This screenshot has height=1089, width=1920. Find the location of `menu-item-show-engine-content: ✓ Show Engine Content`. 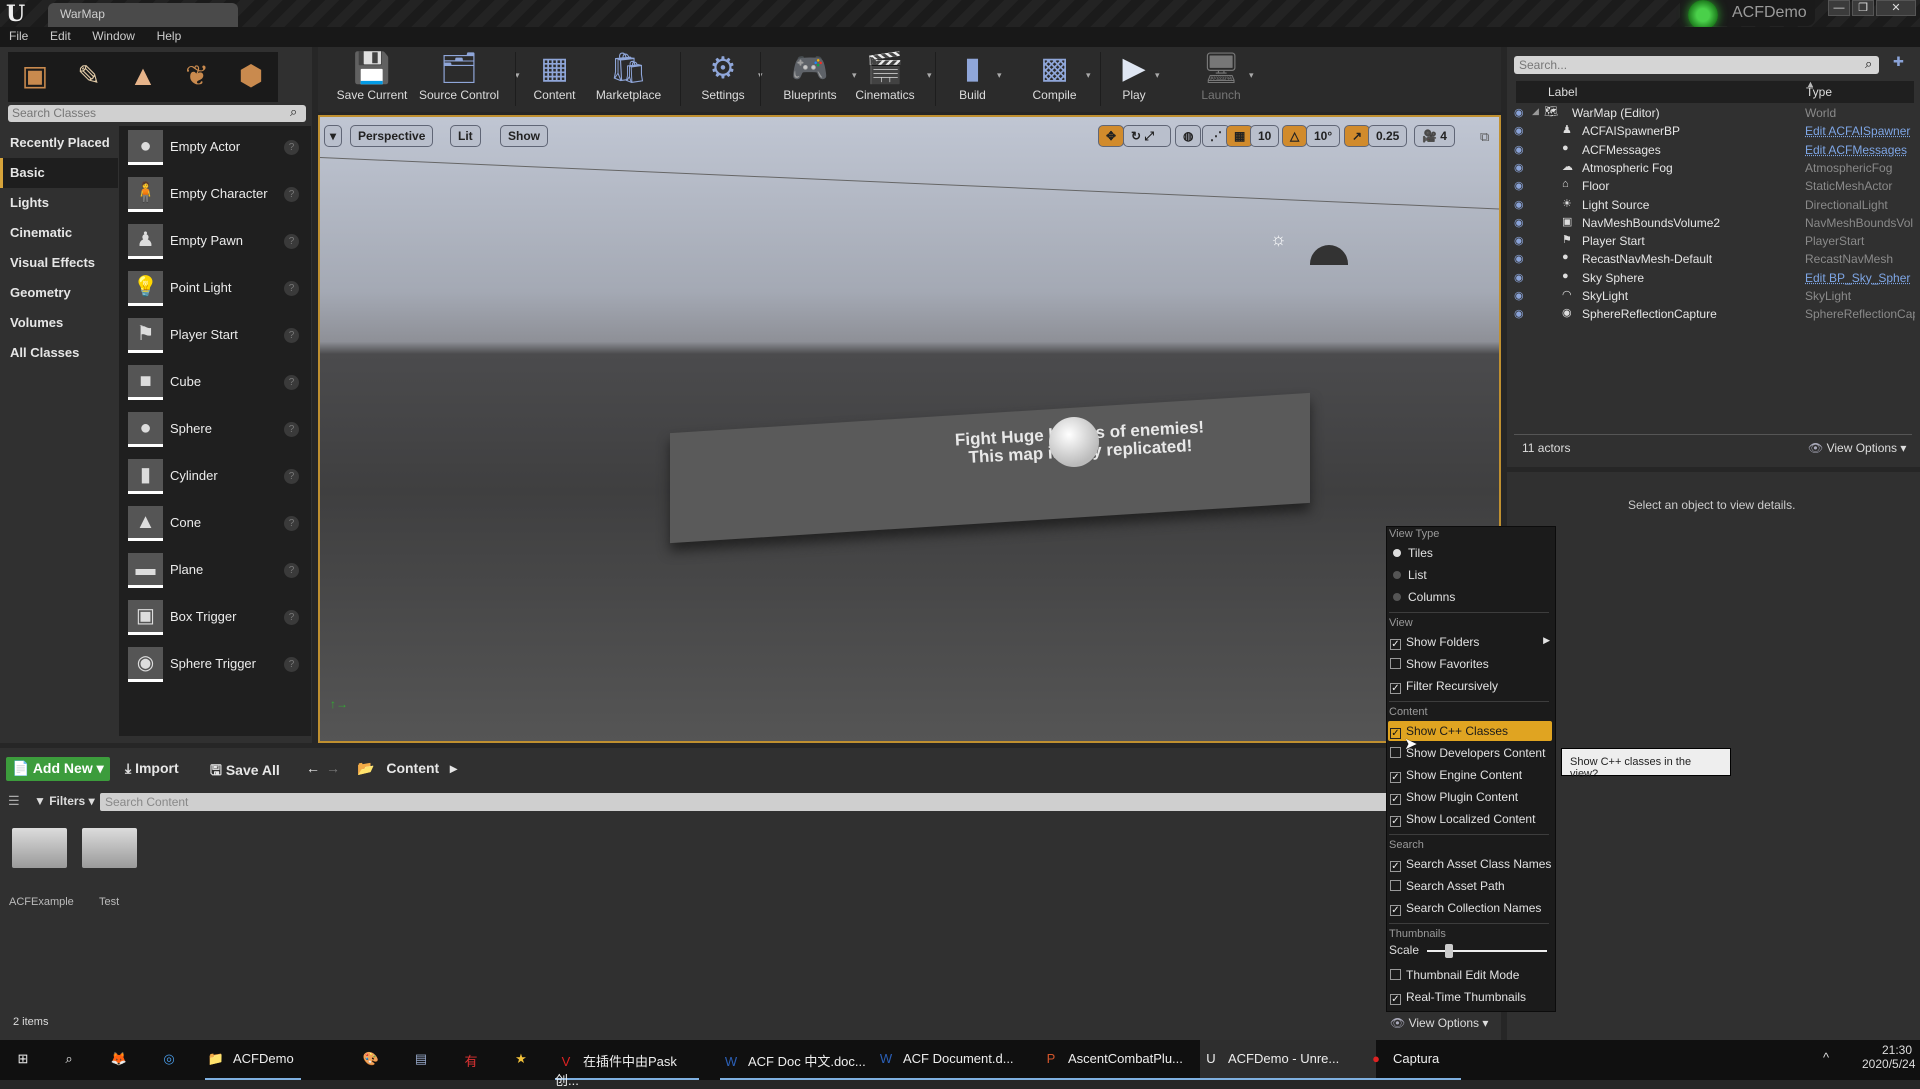

menu-item-show-engine-content: ✓ Show Engine Content is located at coordinates (1470, 775).